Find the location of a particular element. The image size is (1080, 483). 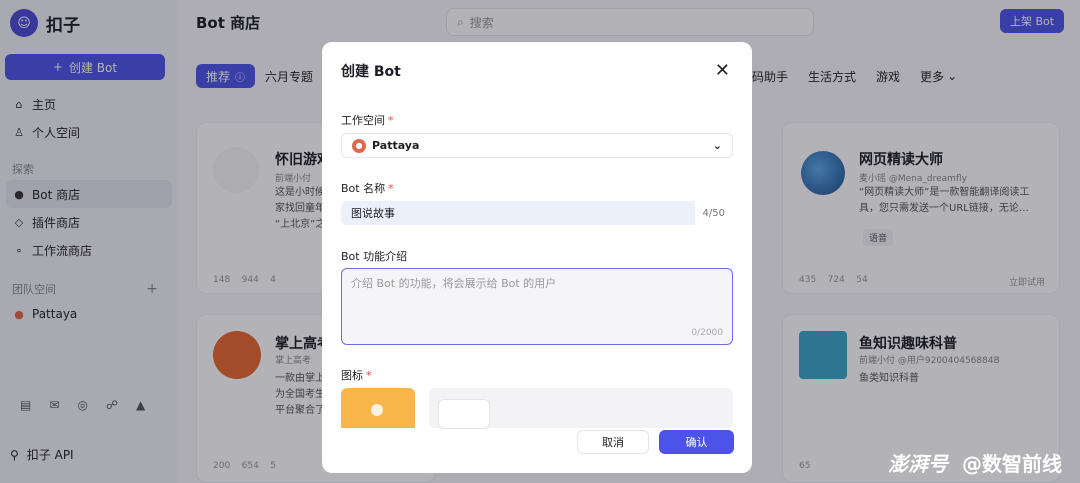

bot-name-input: 图说故事 4/50 is located at coordinates (537, 213).